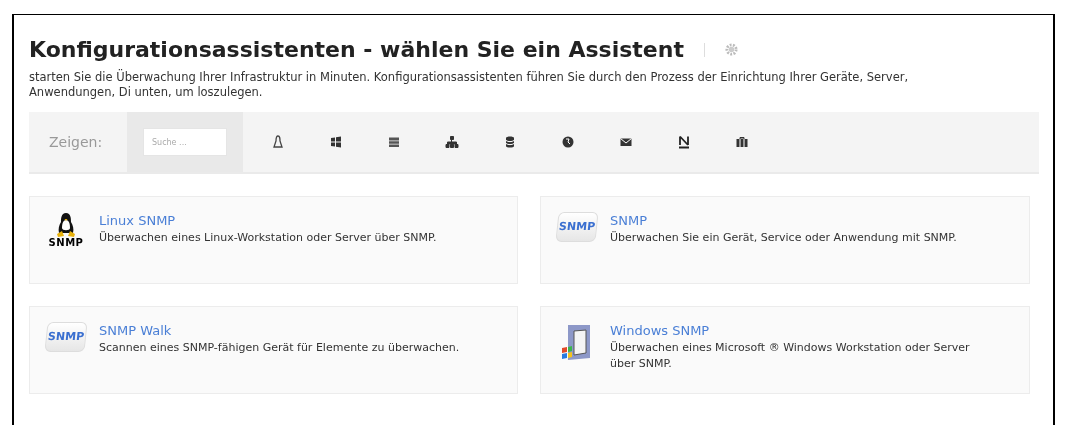 This screenshot has height=425, width=1067. What do you see at coordinates (800, 331) in the screenshot?
I see `wizard-link: Windows SNMP` at bounding box center [800, 331].